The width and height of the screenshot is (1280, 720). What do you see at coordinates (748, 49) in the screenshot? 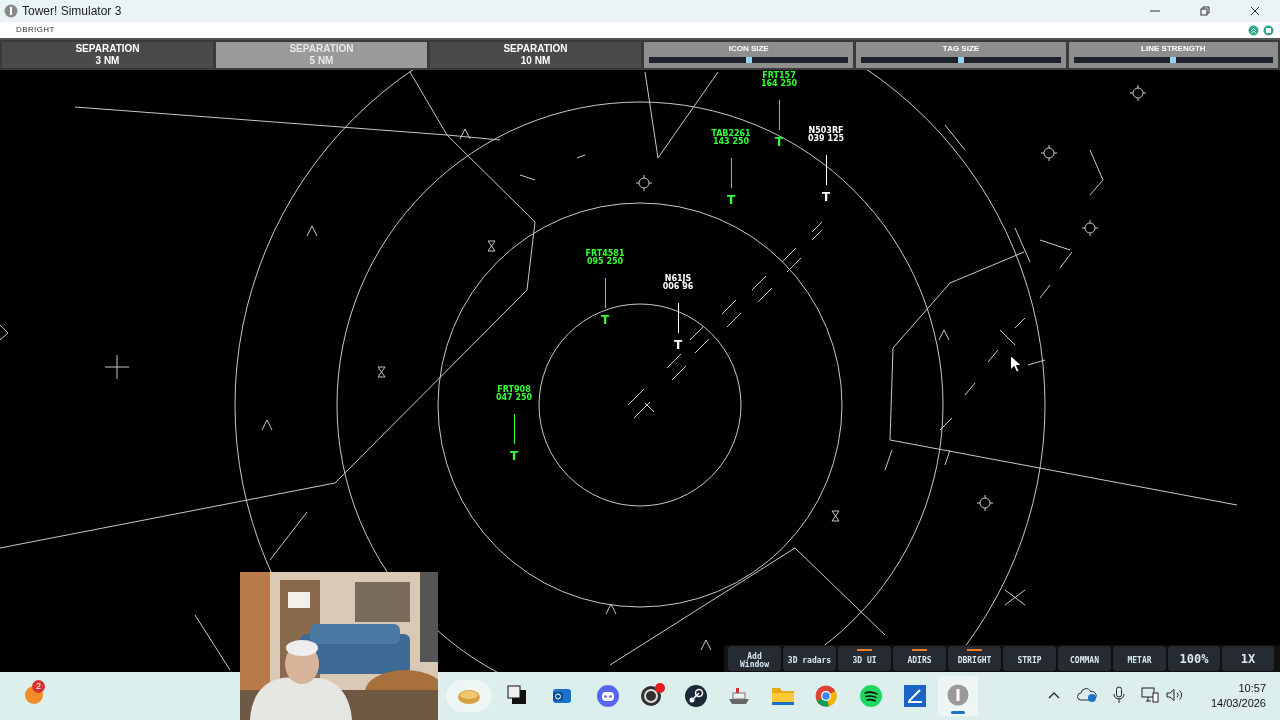
I see `slider-label: ICON SIZE` at bounding box center [748, 49].